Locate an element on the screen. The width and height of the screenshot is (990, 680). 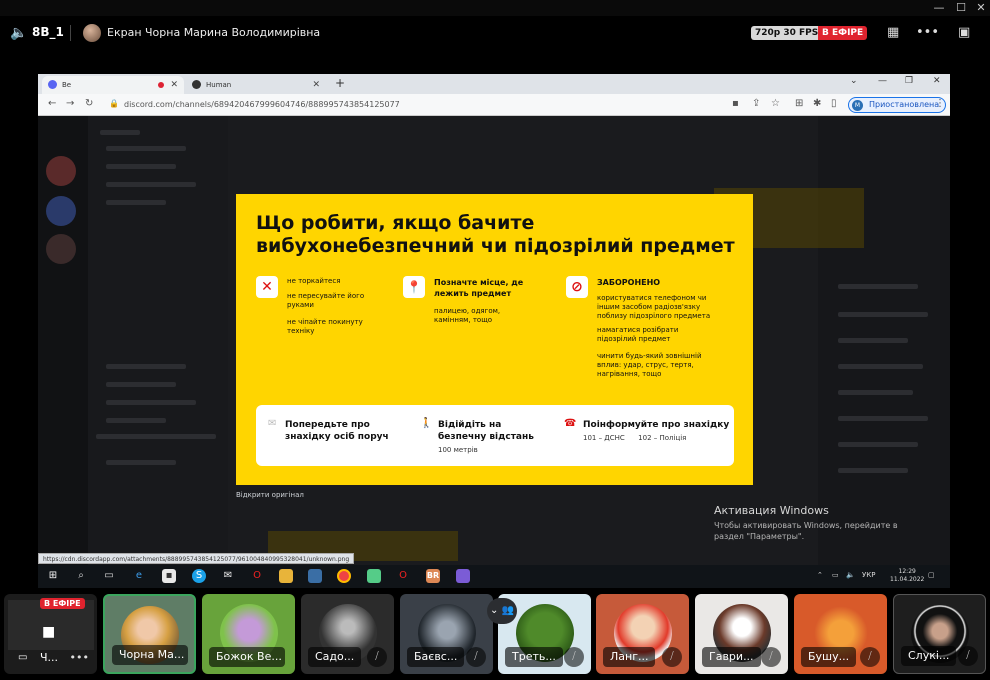
participant-tile: Баєвс... ⧸ is located at coordinates (446, 634).